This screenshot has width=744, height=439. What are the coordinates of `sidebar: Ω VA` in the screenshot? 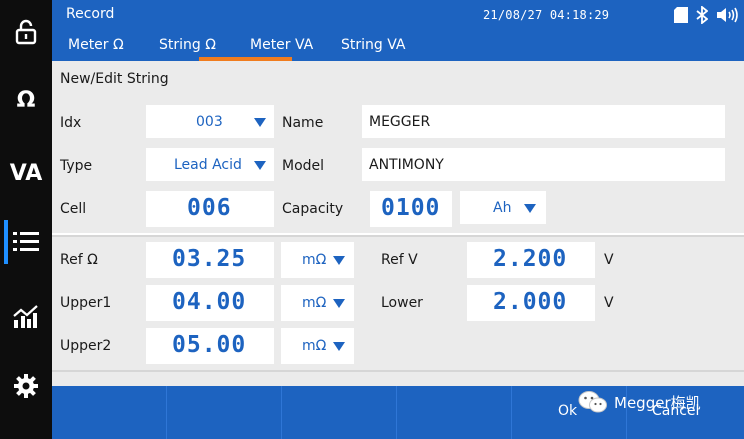 It's located at (26, 219).